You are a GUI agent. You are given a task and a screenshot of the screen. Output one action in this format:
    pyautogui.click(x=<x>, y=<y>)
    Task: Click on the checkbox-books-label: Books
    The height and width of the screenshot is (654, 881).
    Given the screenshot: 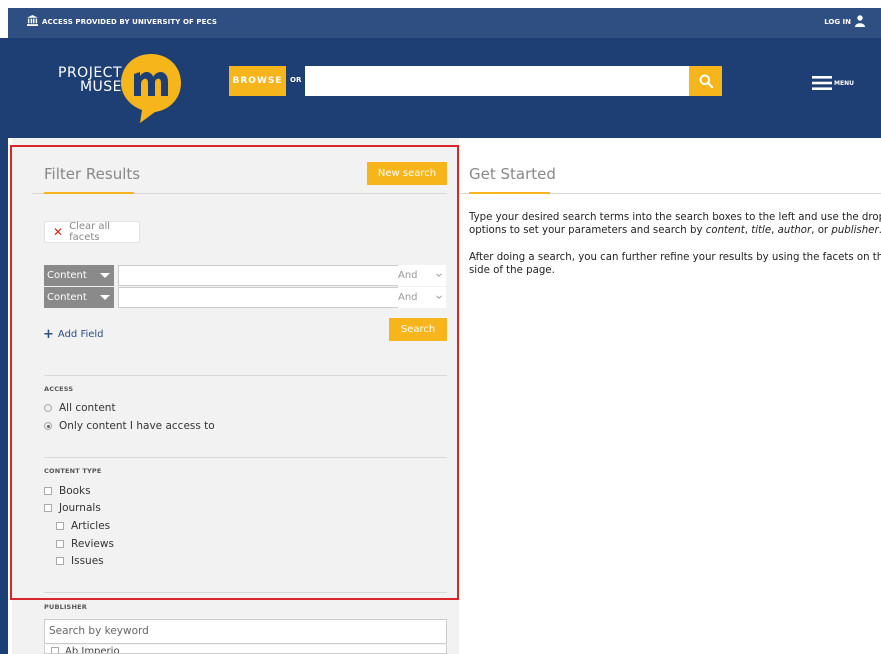 What is the action you would take?
    pyautogui.click(x=75, y=491)
    